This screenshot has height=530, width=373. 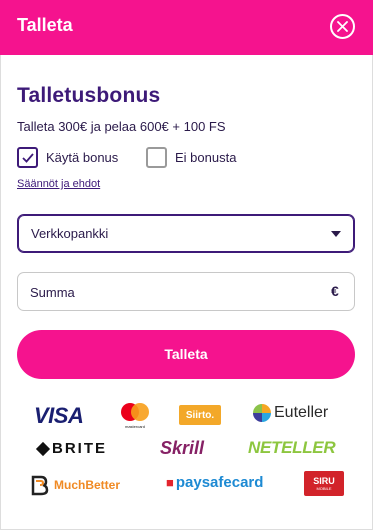 What do you see at coordinates (292, 447) in the screenshot?
I see `neteller-logo: NETELLER` at bounding box center [292, 447].